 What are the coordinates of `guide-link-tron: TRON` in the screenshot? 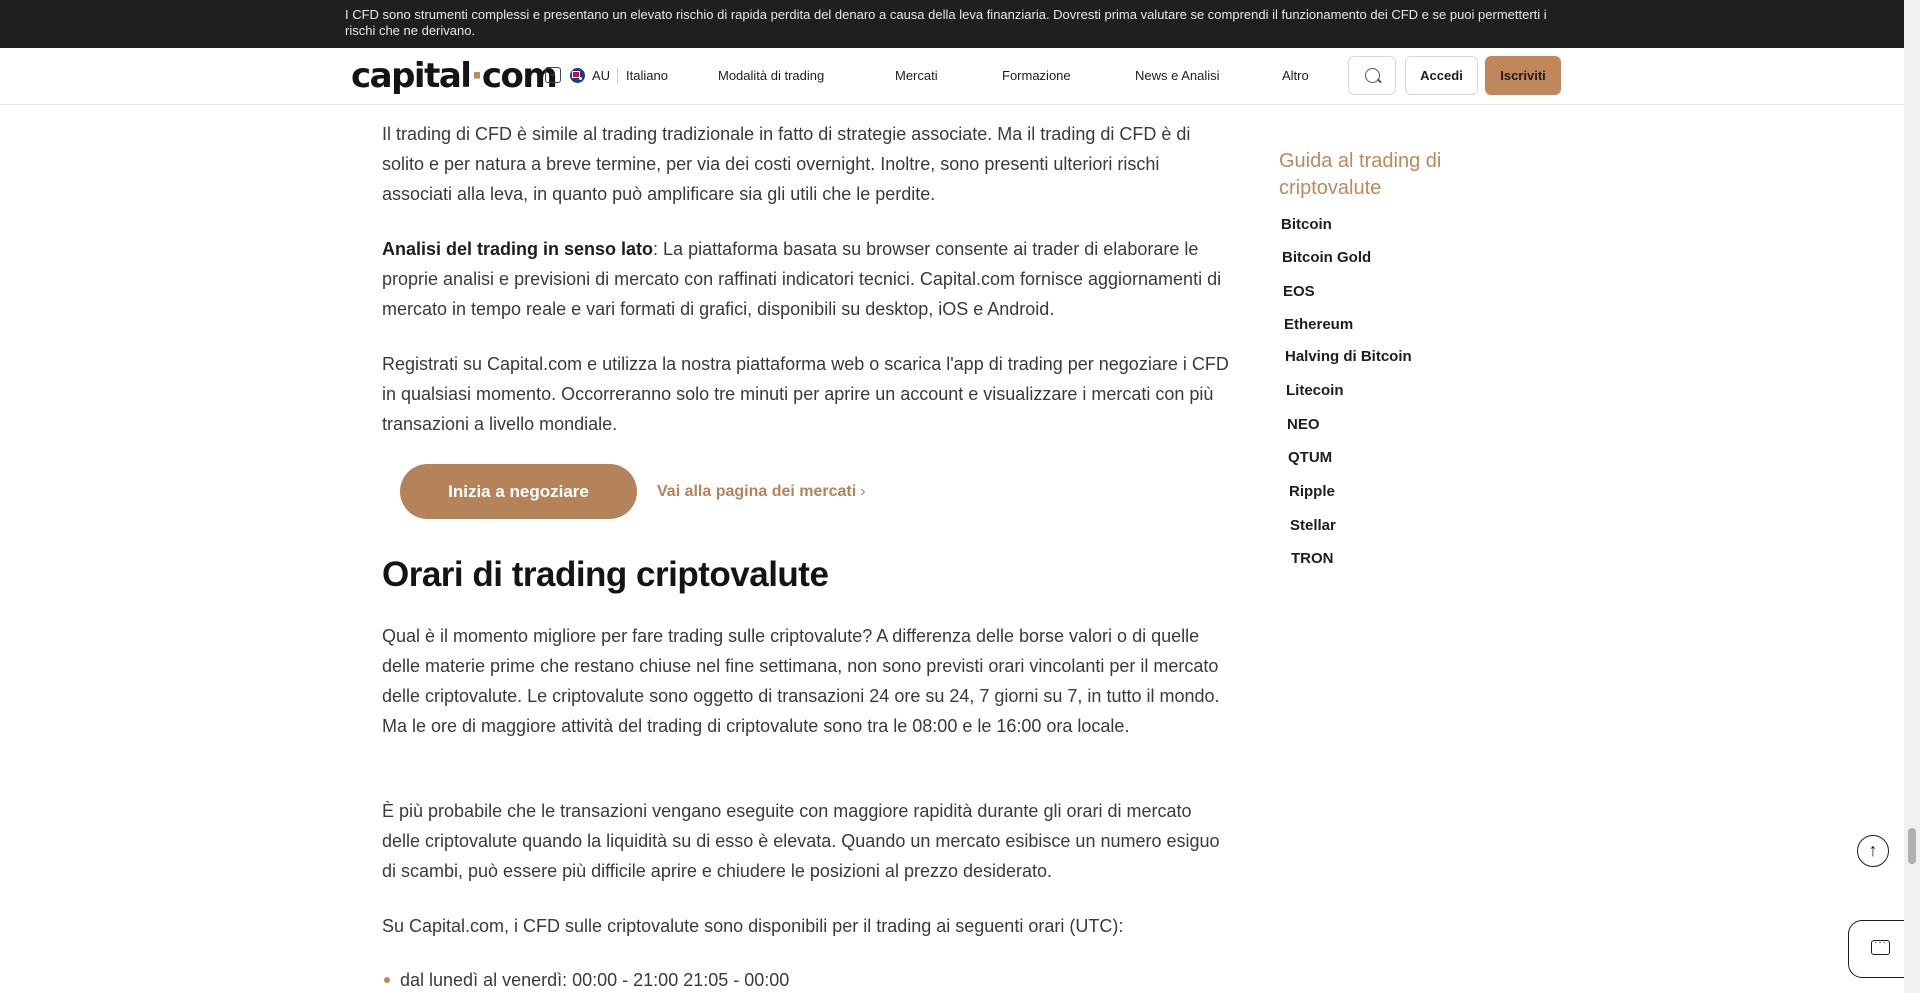 It's located at (1312, 558).